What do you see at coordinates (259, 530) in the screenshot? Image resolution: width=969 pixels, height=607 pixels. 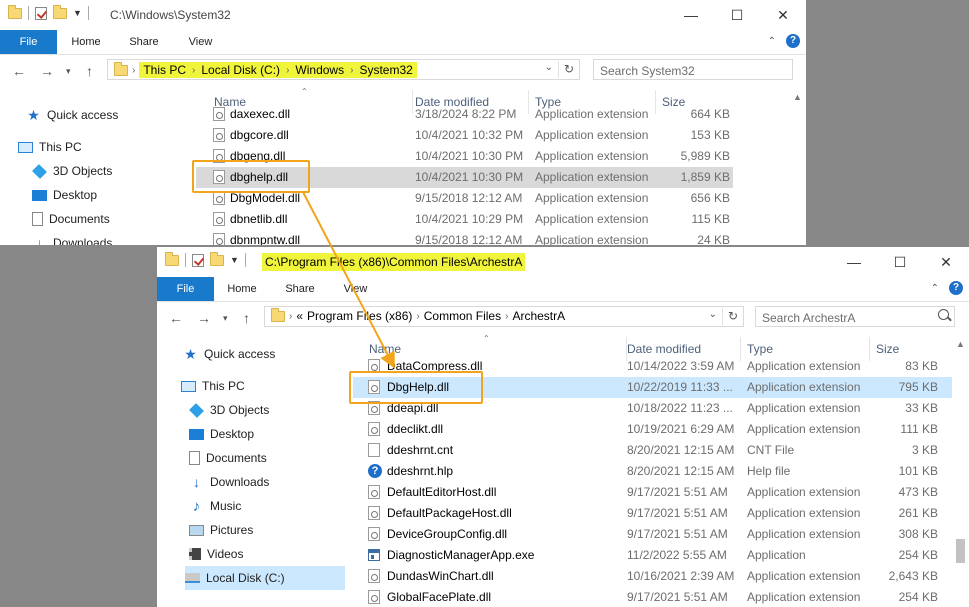 I see `nav-item-pictures: Pictures` at bounding box center [259, 530].